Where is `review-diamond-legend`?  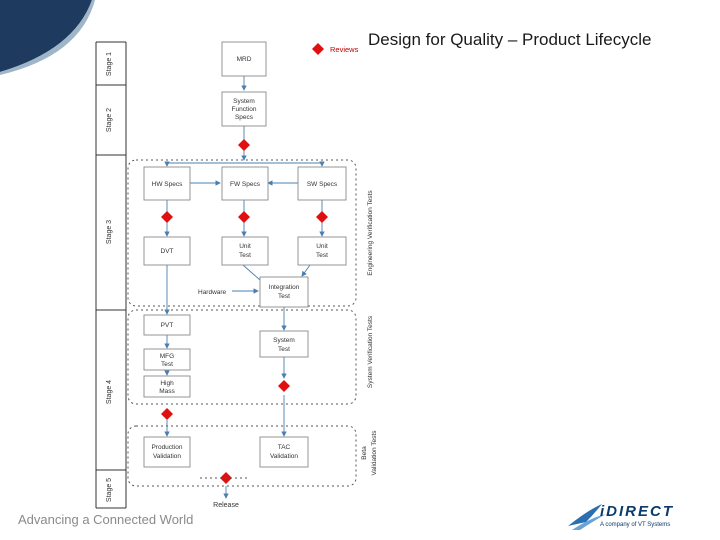
review-diamond-legend is located at coordinates (318, 49).